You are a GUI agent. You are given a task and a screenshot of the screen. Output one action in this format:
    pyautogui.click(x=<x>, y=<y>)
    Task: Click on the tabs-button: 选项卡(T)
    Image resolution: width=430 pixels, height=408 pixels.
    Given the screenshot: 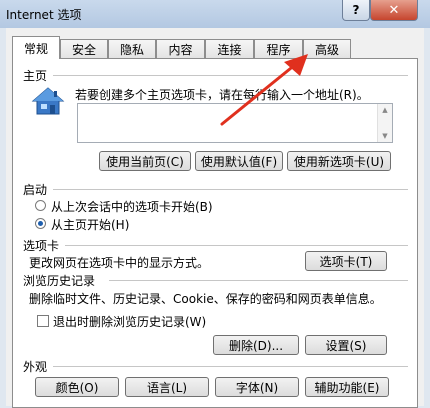 What is the action you would take?
    pyautogui.click(x=346, y=261)
    